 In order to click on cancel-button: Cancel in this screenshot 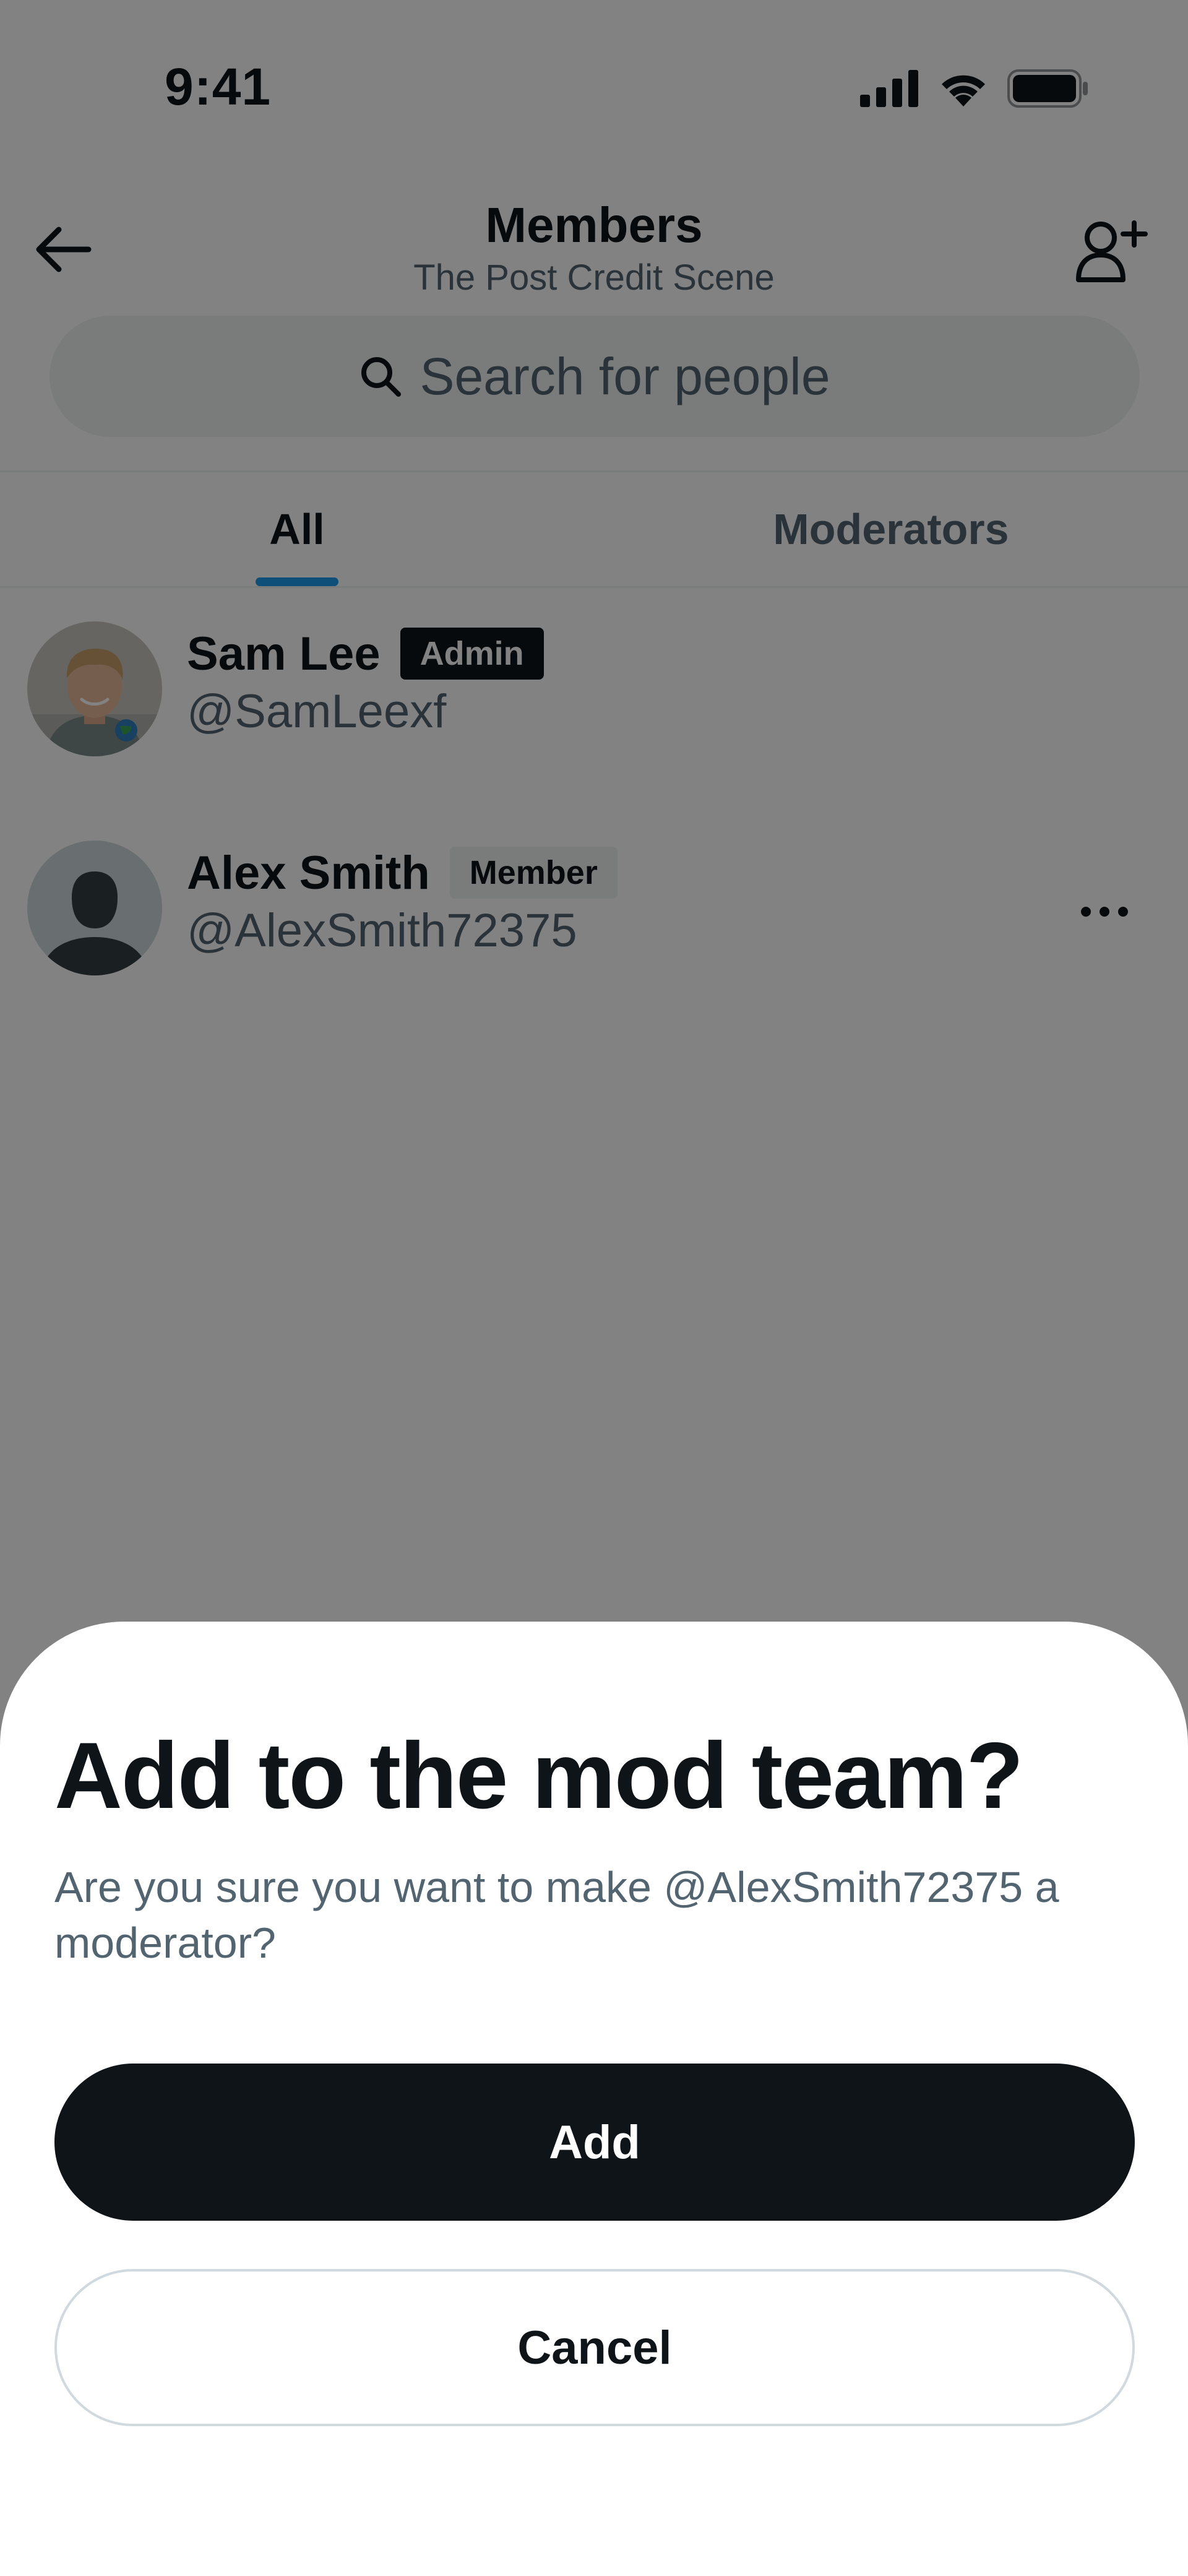, I will do `click(594, 2347)`.